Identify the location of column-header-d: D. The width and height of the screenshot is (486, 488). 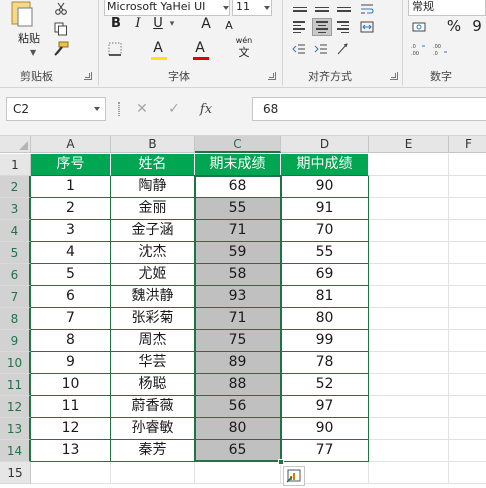
(325, 144).